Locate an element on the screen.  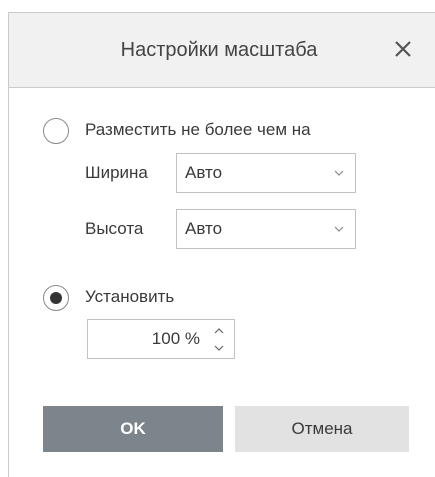
close-icon is located at coordinates (403, 49).